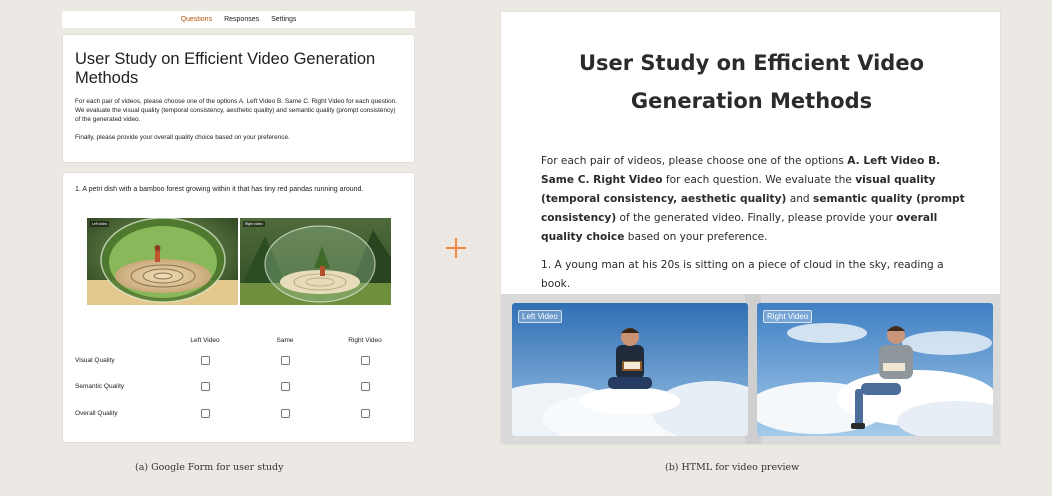 The image size is (1052, 496). I want to click on checkbox-overall-right, so click(365, 413).